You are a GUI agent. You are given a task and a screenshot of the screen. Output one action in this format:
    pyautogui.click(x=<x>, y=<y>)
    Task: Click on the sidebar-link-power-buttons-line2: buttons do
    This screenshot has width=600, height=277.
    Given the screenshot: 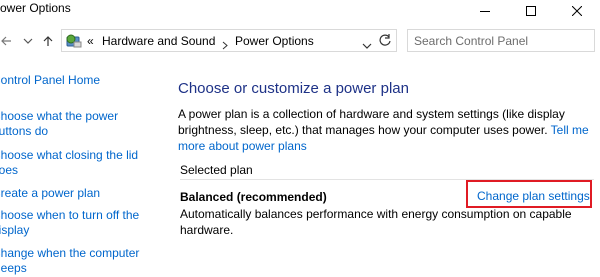 What is the action you would take?
    pyautogui.click(x=24, y=131)
    